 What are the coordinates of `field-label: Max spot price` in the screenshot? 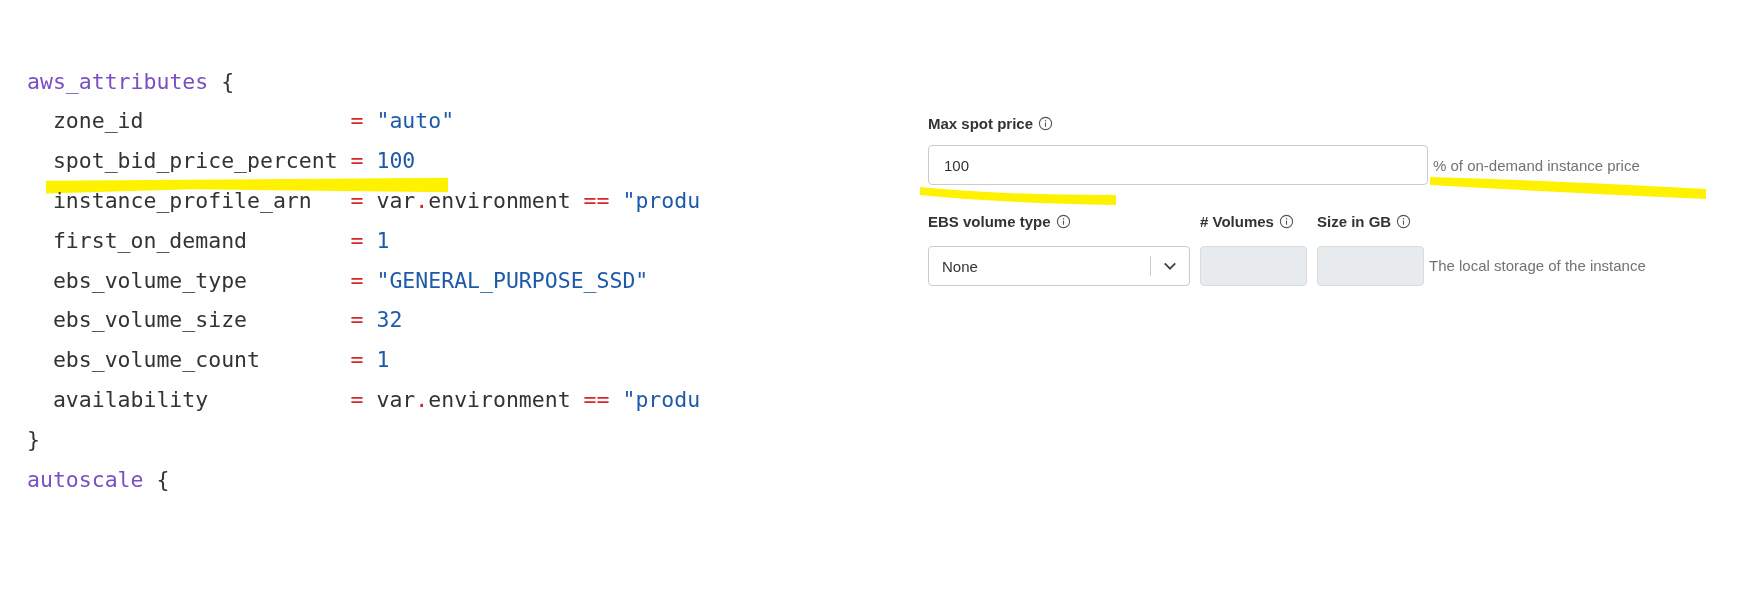 It's located at (981, 123).